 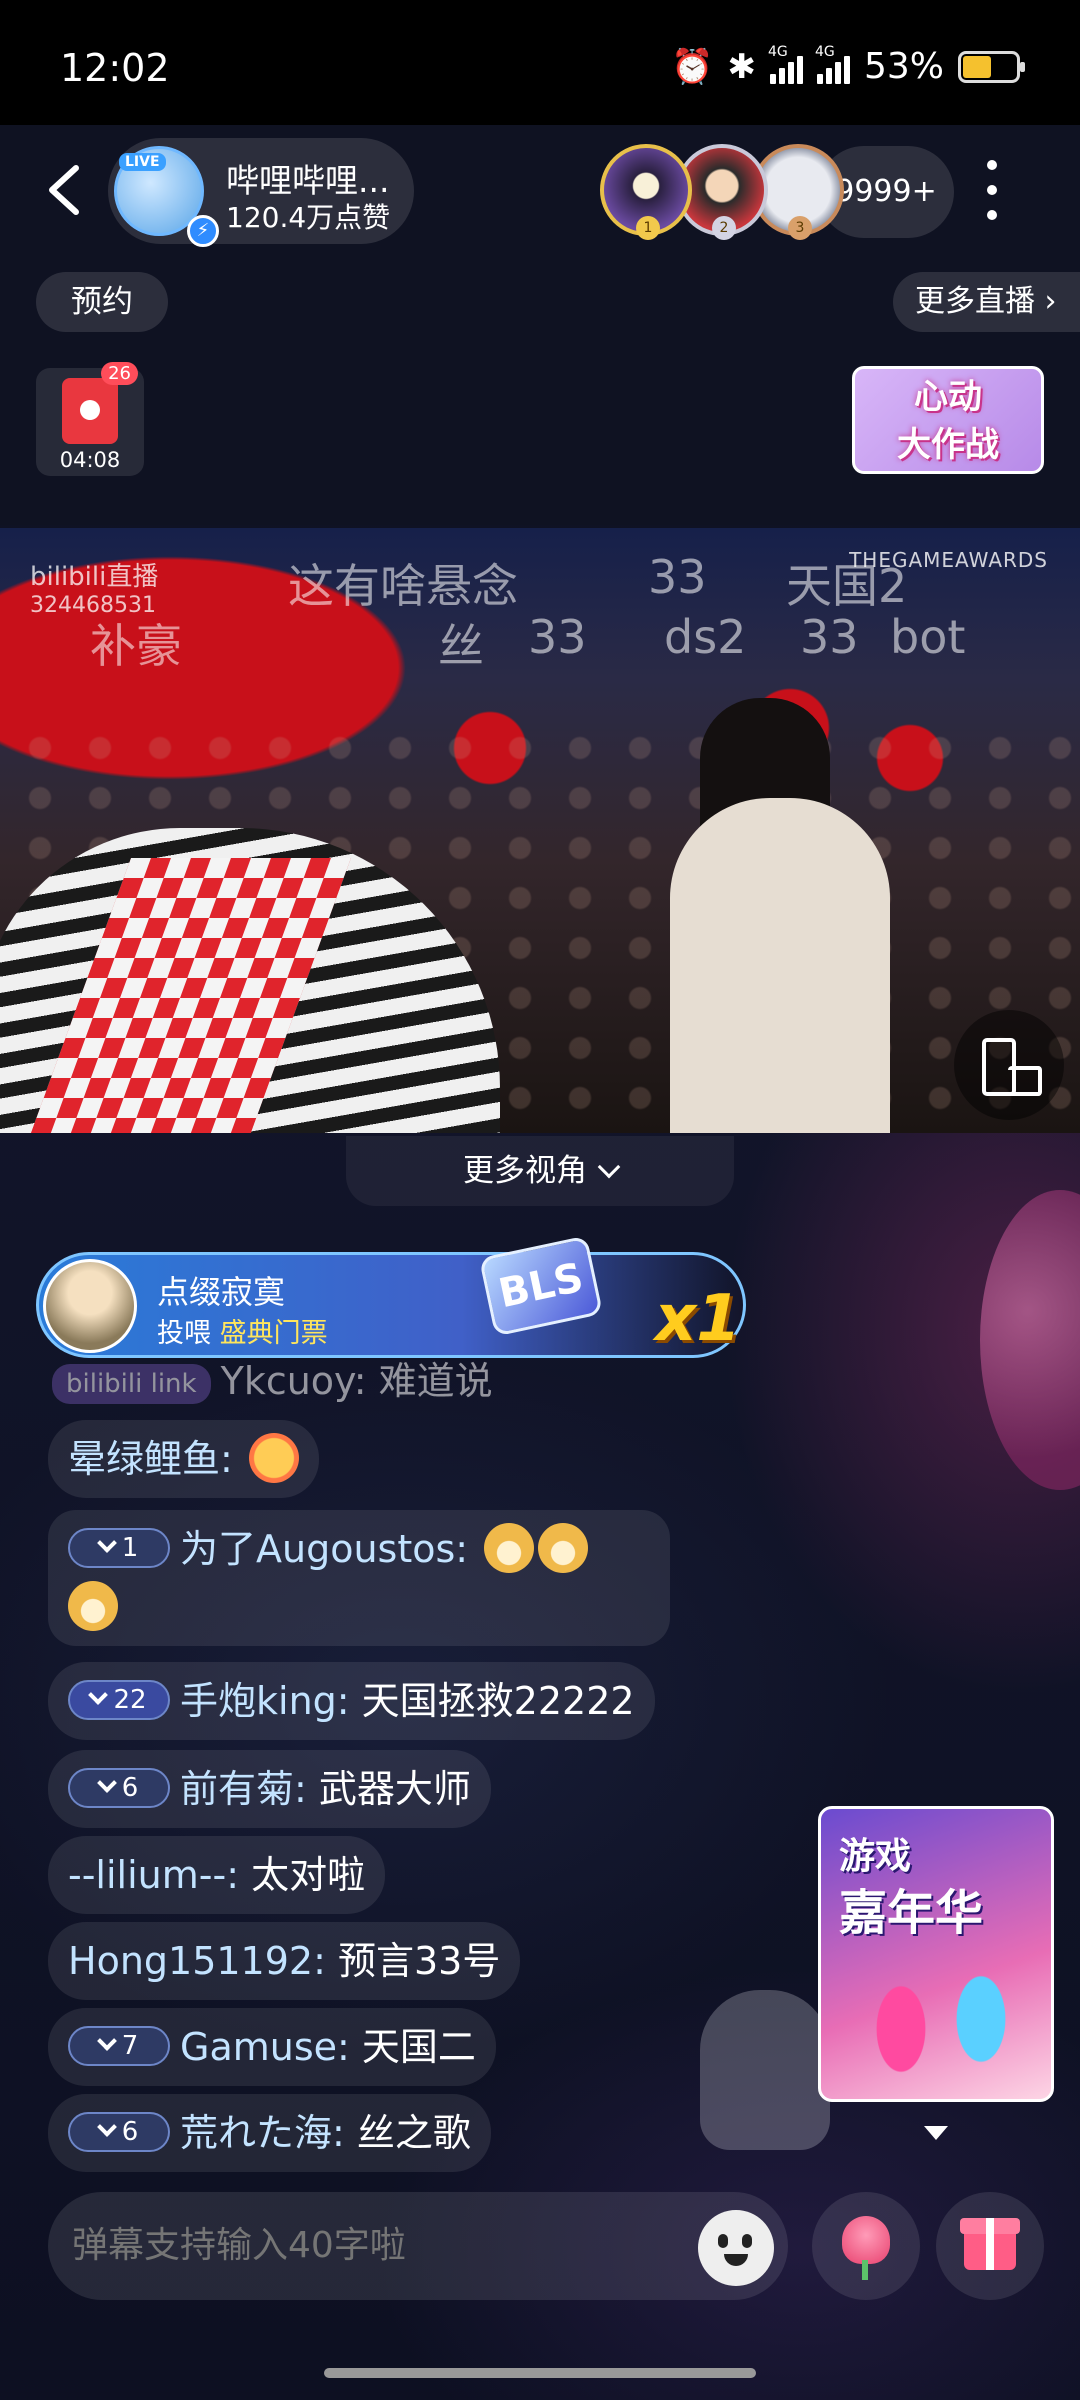 I want to click on collapse-triangle-icon, so click(x=936, y=2133).